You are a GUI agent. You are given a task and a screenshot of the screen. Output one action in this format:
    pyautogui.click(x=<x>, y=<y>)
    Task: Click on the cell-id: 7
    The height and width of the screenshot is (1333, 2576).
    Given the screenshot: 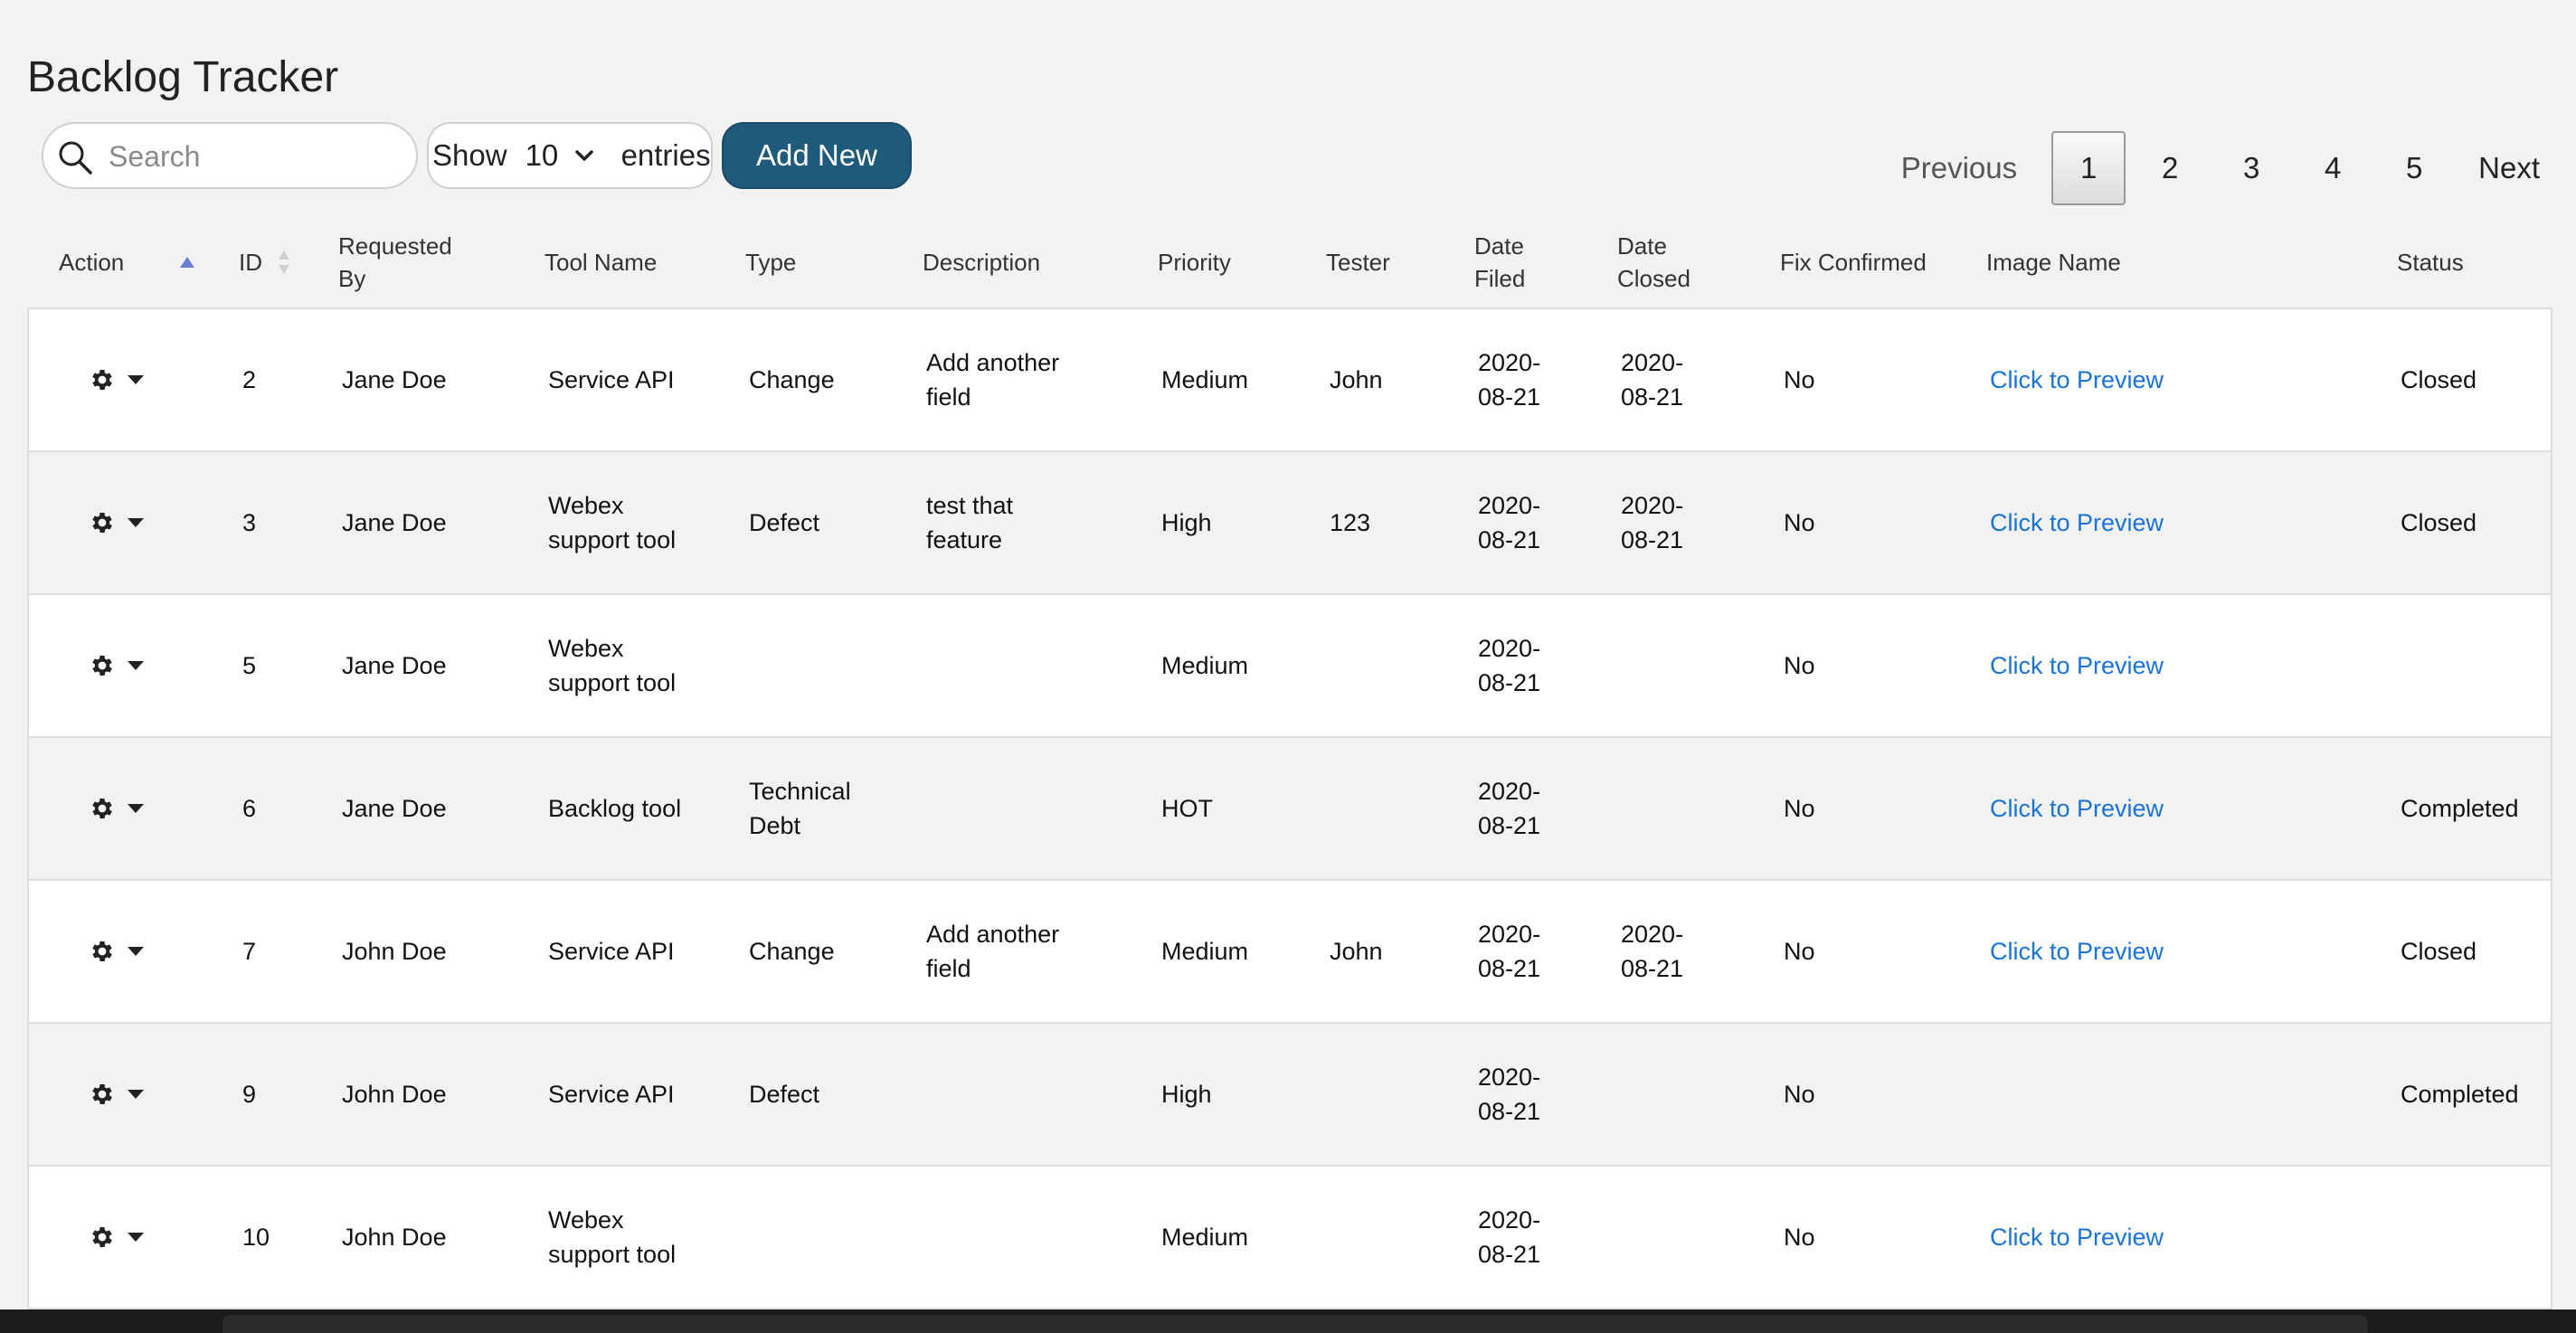 What is the action you would take?
    pyautogui.click(x=249, y=952)
    